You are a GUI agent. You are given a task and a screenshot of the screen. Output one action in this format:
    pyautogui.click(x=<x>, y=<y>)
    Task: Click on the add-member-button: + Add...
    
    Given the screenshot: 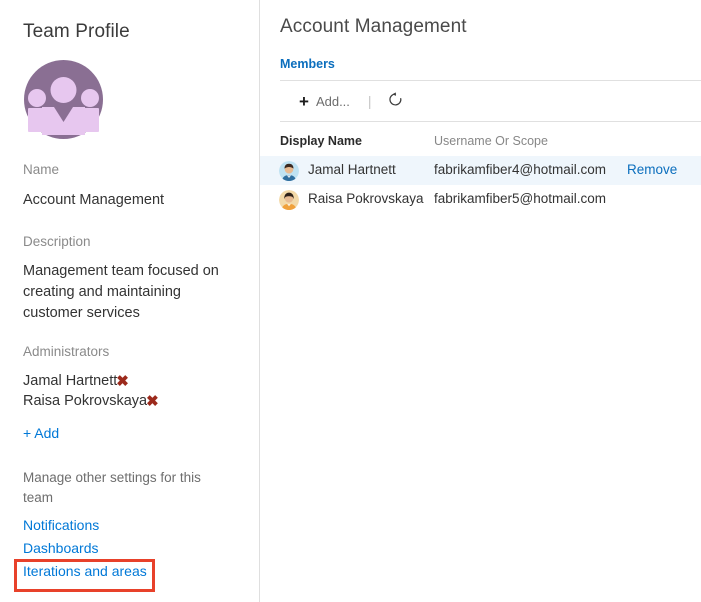 What is the action you would take?
    pyautogui.click(x=324, y=101)
    